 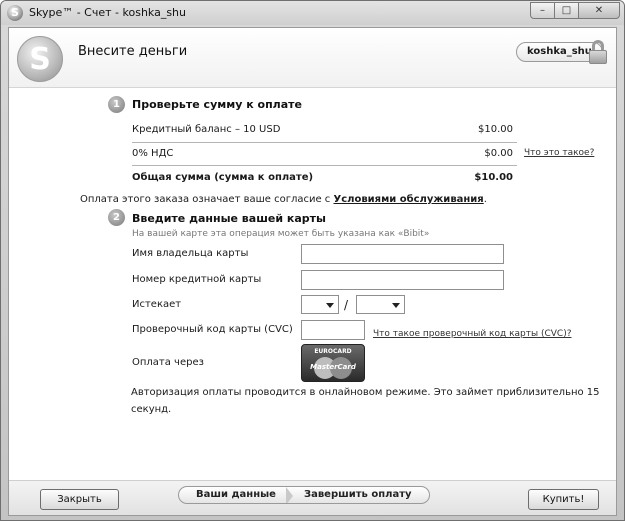 What do you see at coordinates (563, 499) in the screenshot?
I see `buy-button: Купить!` at bounding box center [563, 499].